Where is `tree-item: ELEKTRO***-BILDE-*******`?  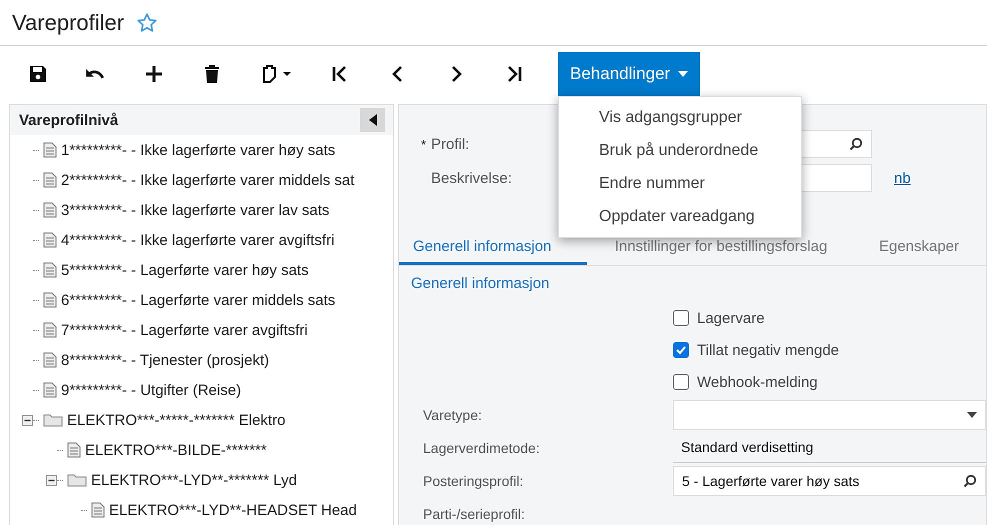
tree-item: ELEKTRO***-BILDE-******* is located at coordinates (176, 450).